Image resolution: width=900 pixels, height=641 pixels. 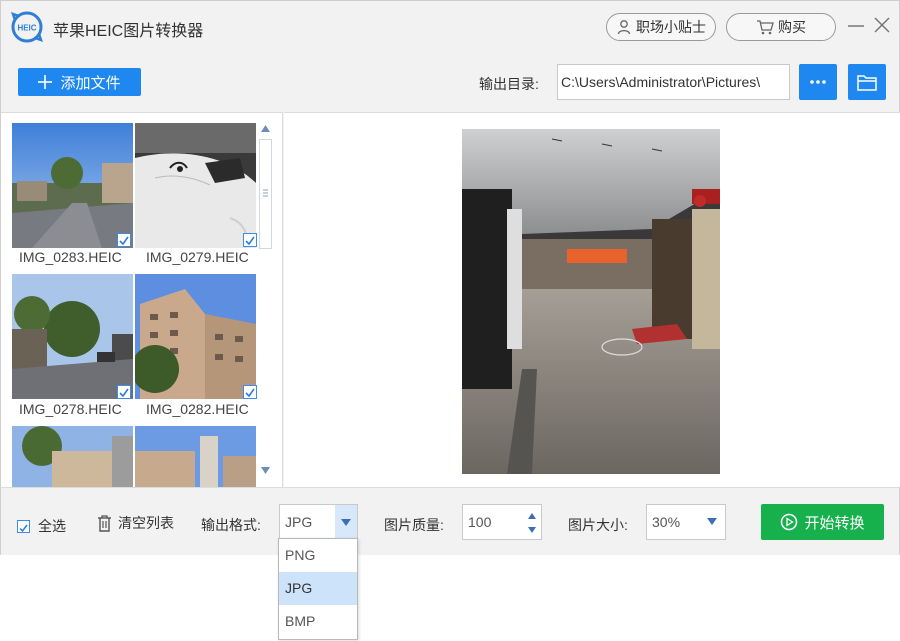 I want to click on minimize-icon, so click(x=856, y=25).